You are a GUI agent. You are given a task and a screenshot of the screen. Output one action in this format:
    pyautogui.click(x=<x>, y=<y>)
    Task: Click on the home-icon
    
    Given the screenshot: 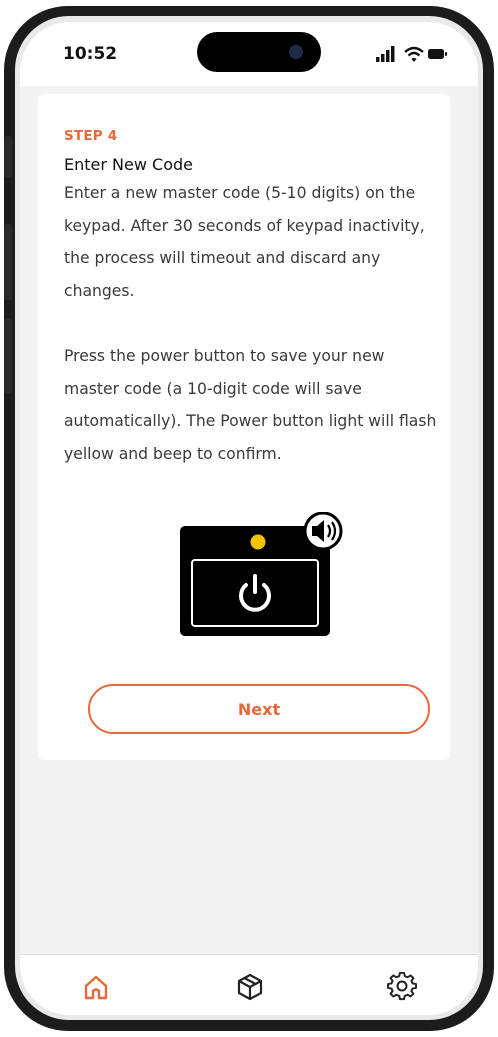 What is the action you would take?
    pyautogui.click(x=96, y=987)
    